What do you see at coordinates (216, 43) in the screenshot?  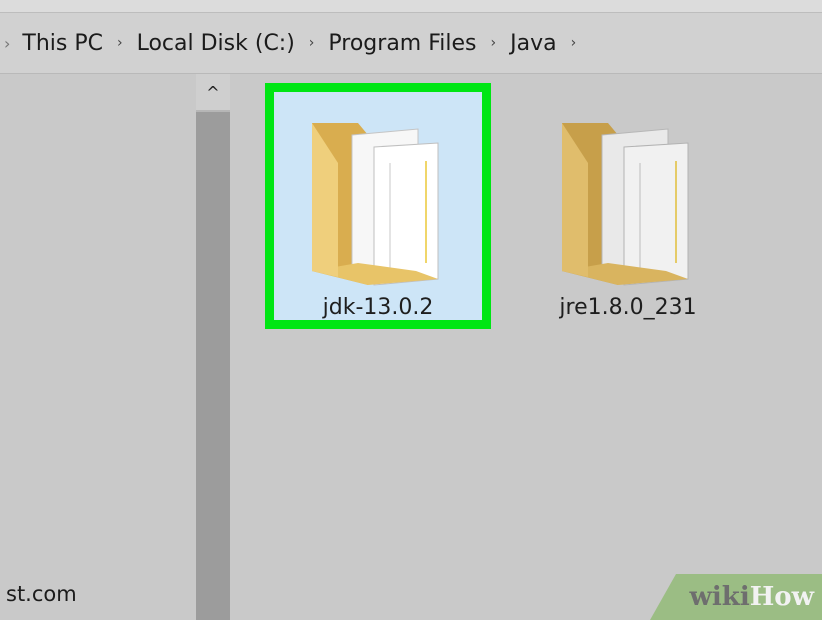 I see `breadcrumb-local-disk: Local Disk (C:)` at bounding box center [216, 43].